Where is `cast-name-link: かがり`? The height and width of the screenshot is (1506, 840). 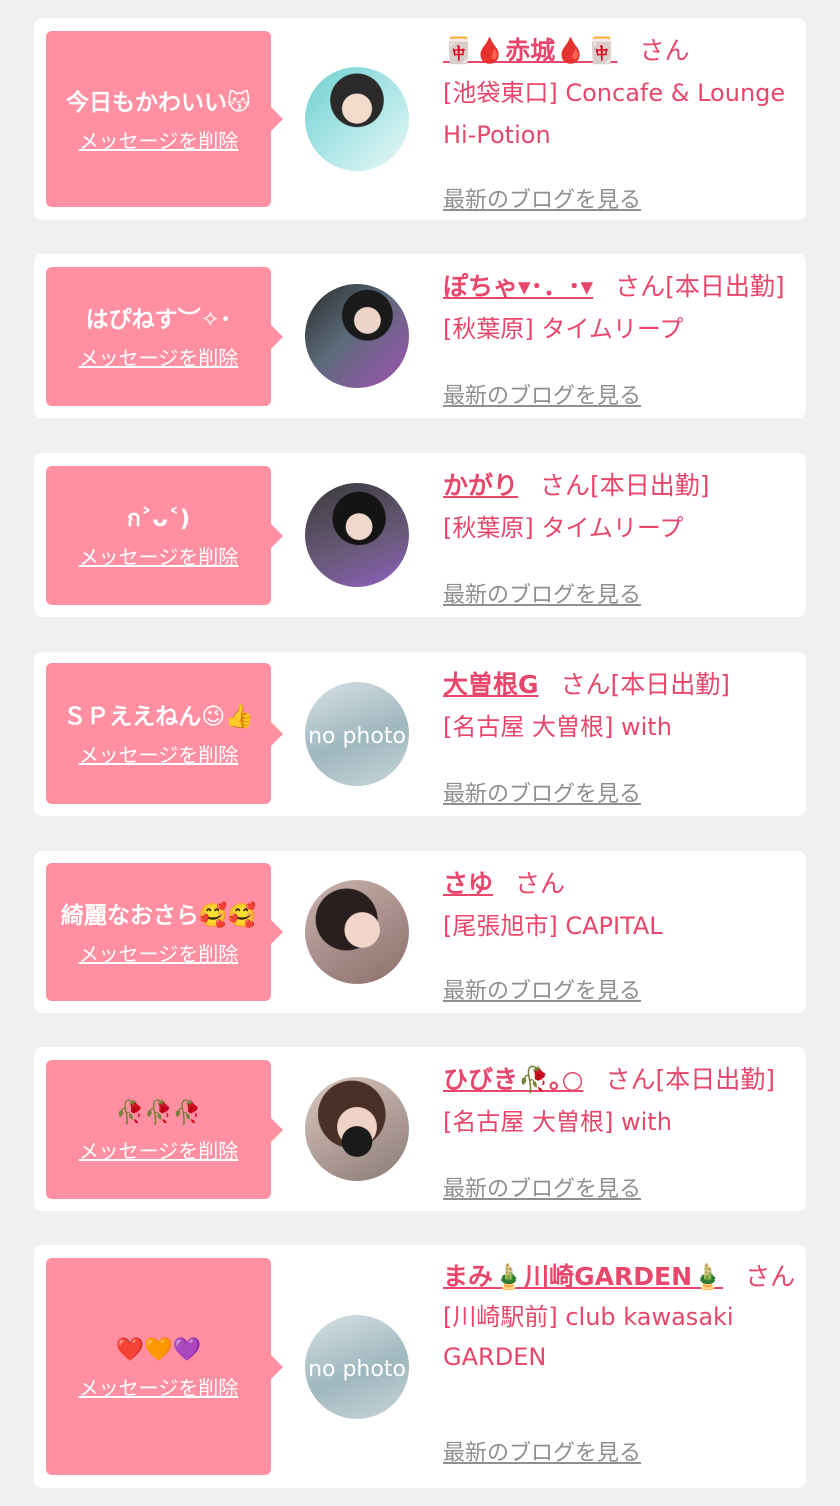 cast-name-link: かがり is located at coordinates (480, 485).